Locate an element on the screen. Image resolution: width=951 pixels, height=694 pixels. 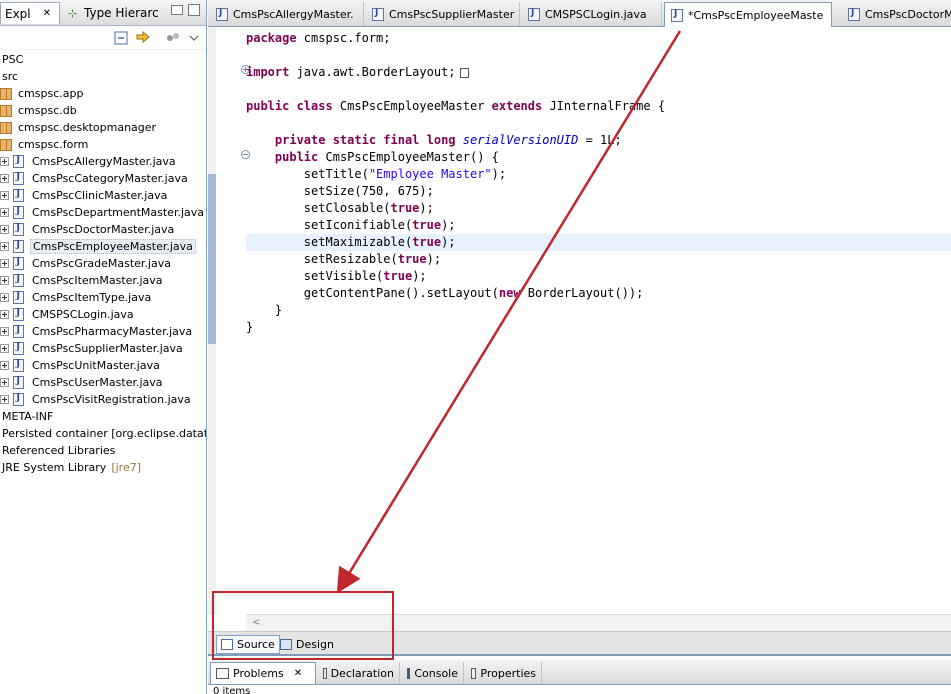
tree-item-java-file: CmsPscSupplierMaster.java is located at coordinates (92, 348).